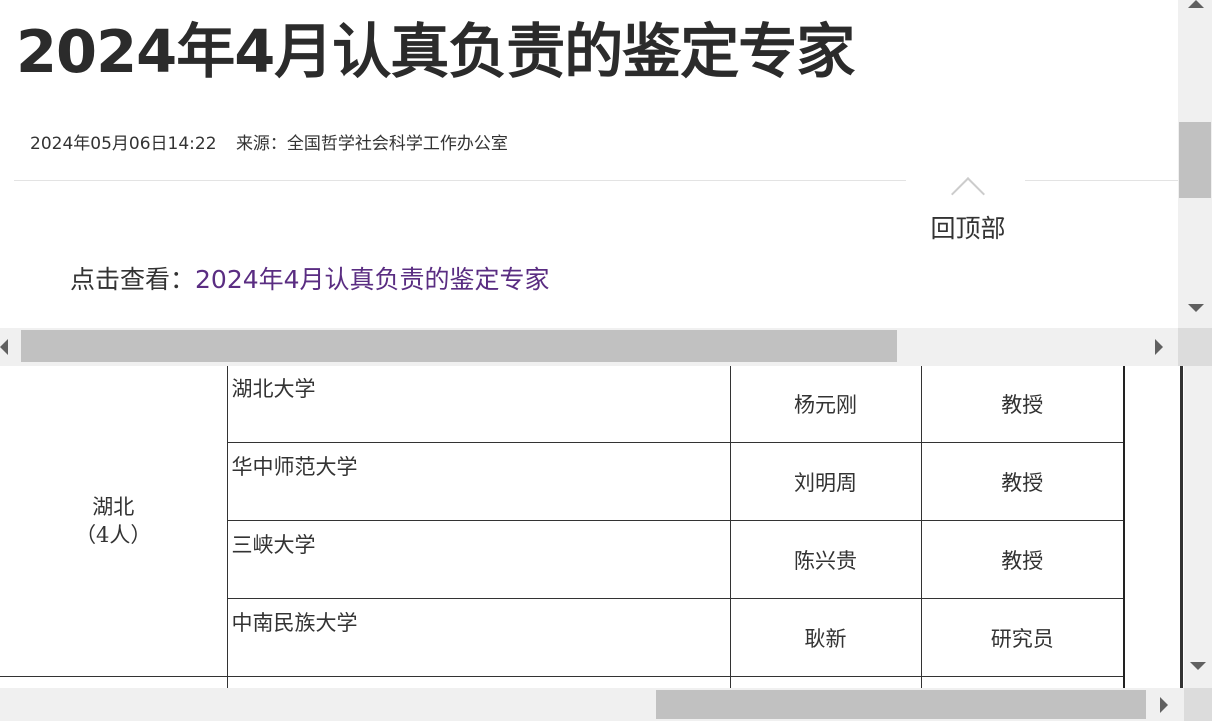 This screenshot has height=721, width=1212. I want to click on article-meta: 2024年05月06日14:22 来源：全国哲学社会科学工作办公室, so click(269, 141).